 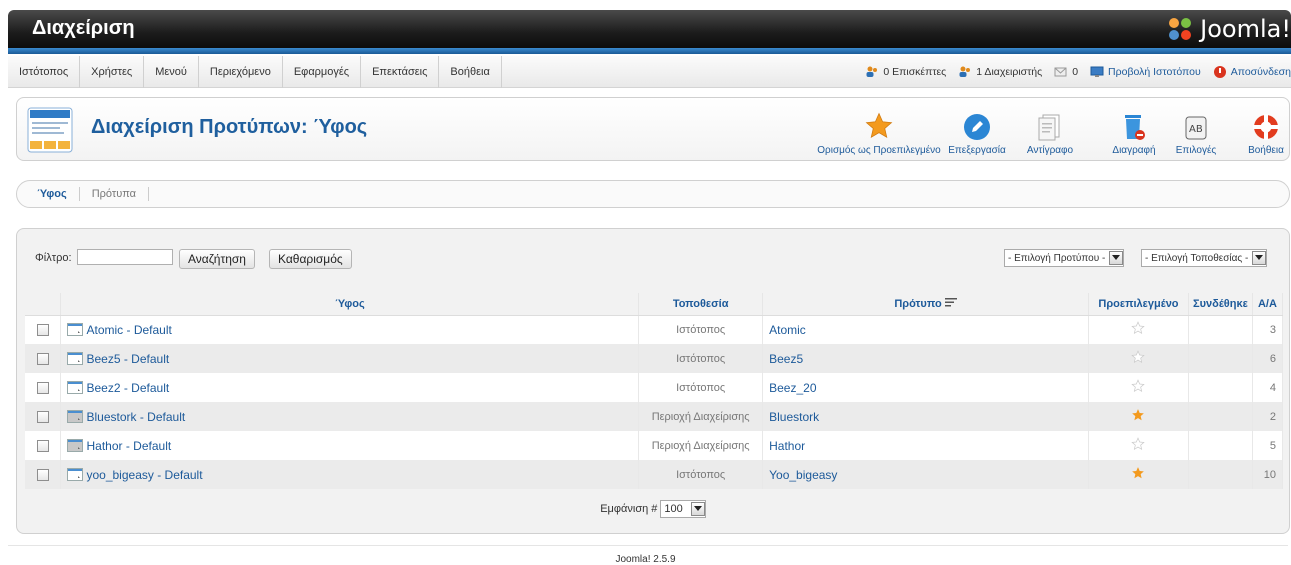 I want to click on power-icon, so click(x=1219, y=72).